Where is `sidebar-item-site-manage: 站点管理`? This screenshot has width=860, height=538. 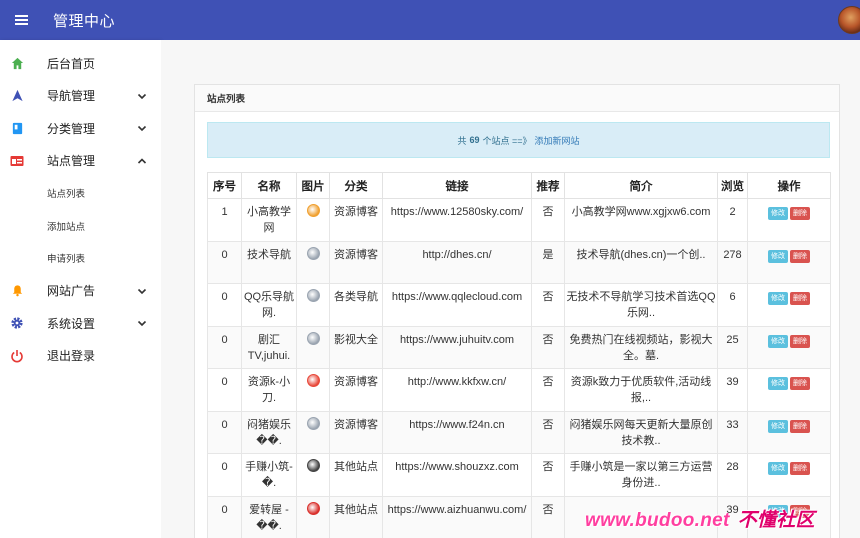 sidebar-item-site-manage: 站点管理 is located at coordinates (80, 161).